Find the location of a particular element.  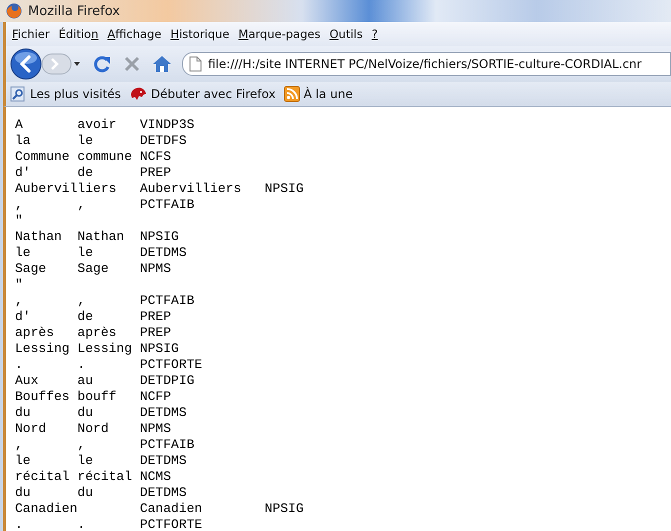

window-title: Mozilla Firefox is located at coordinates (74, 11).